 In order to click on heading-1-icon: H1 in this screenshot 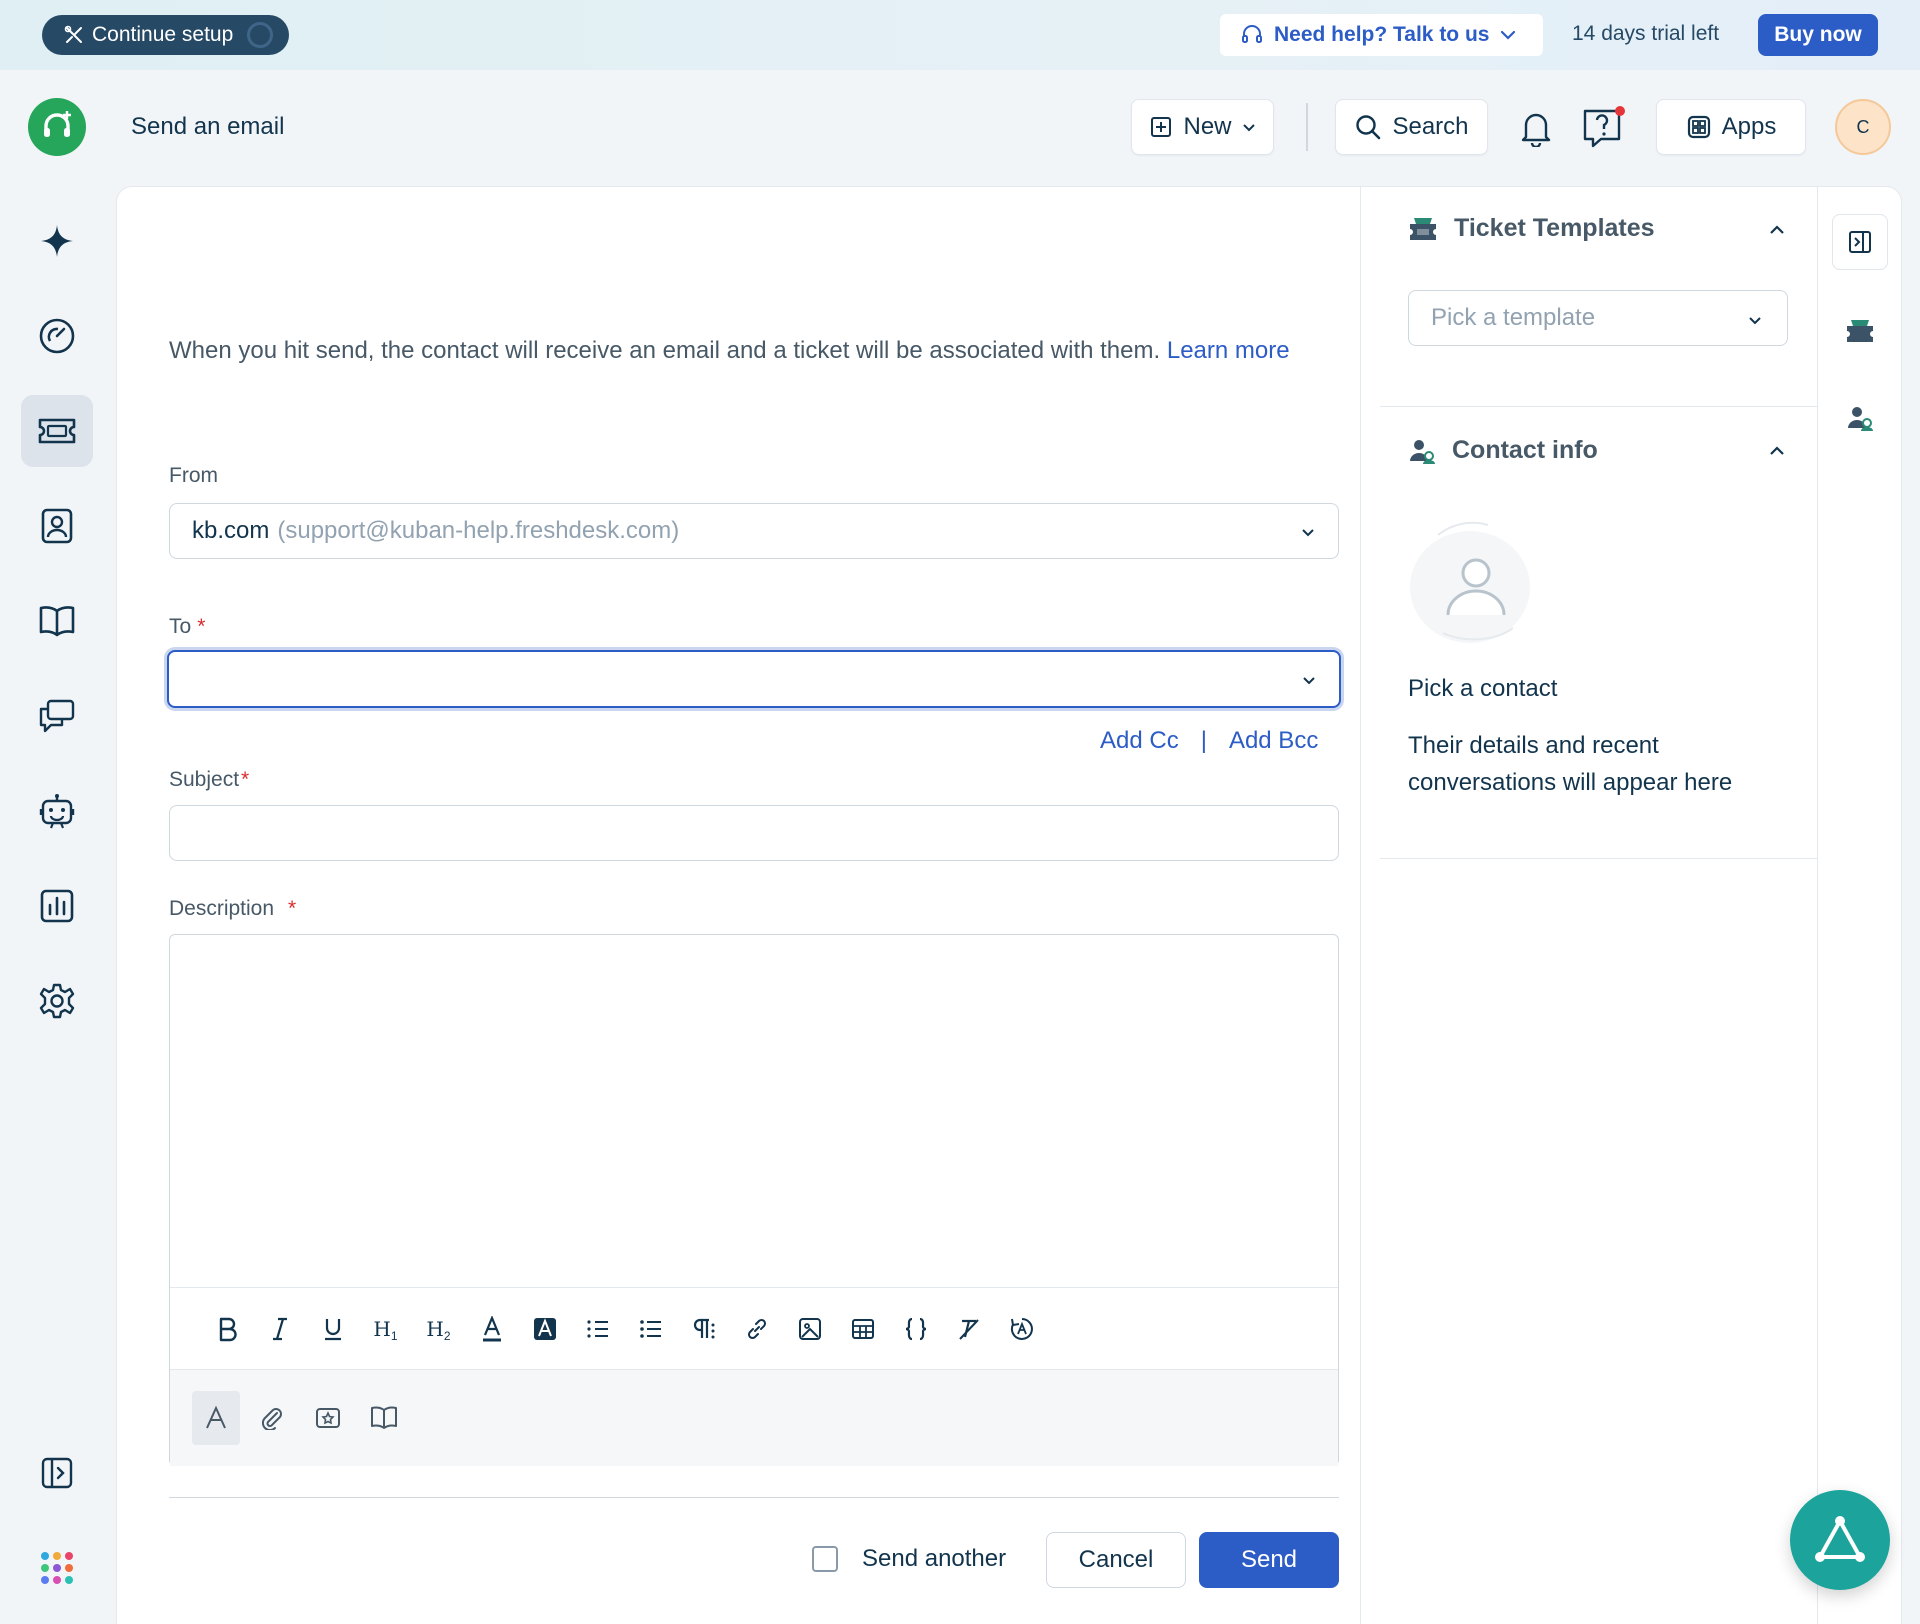, I will do `click(385, 1329)`.